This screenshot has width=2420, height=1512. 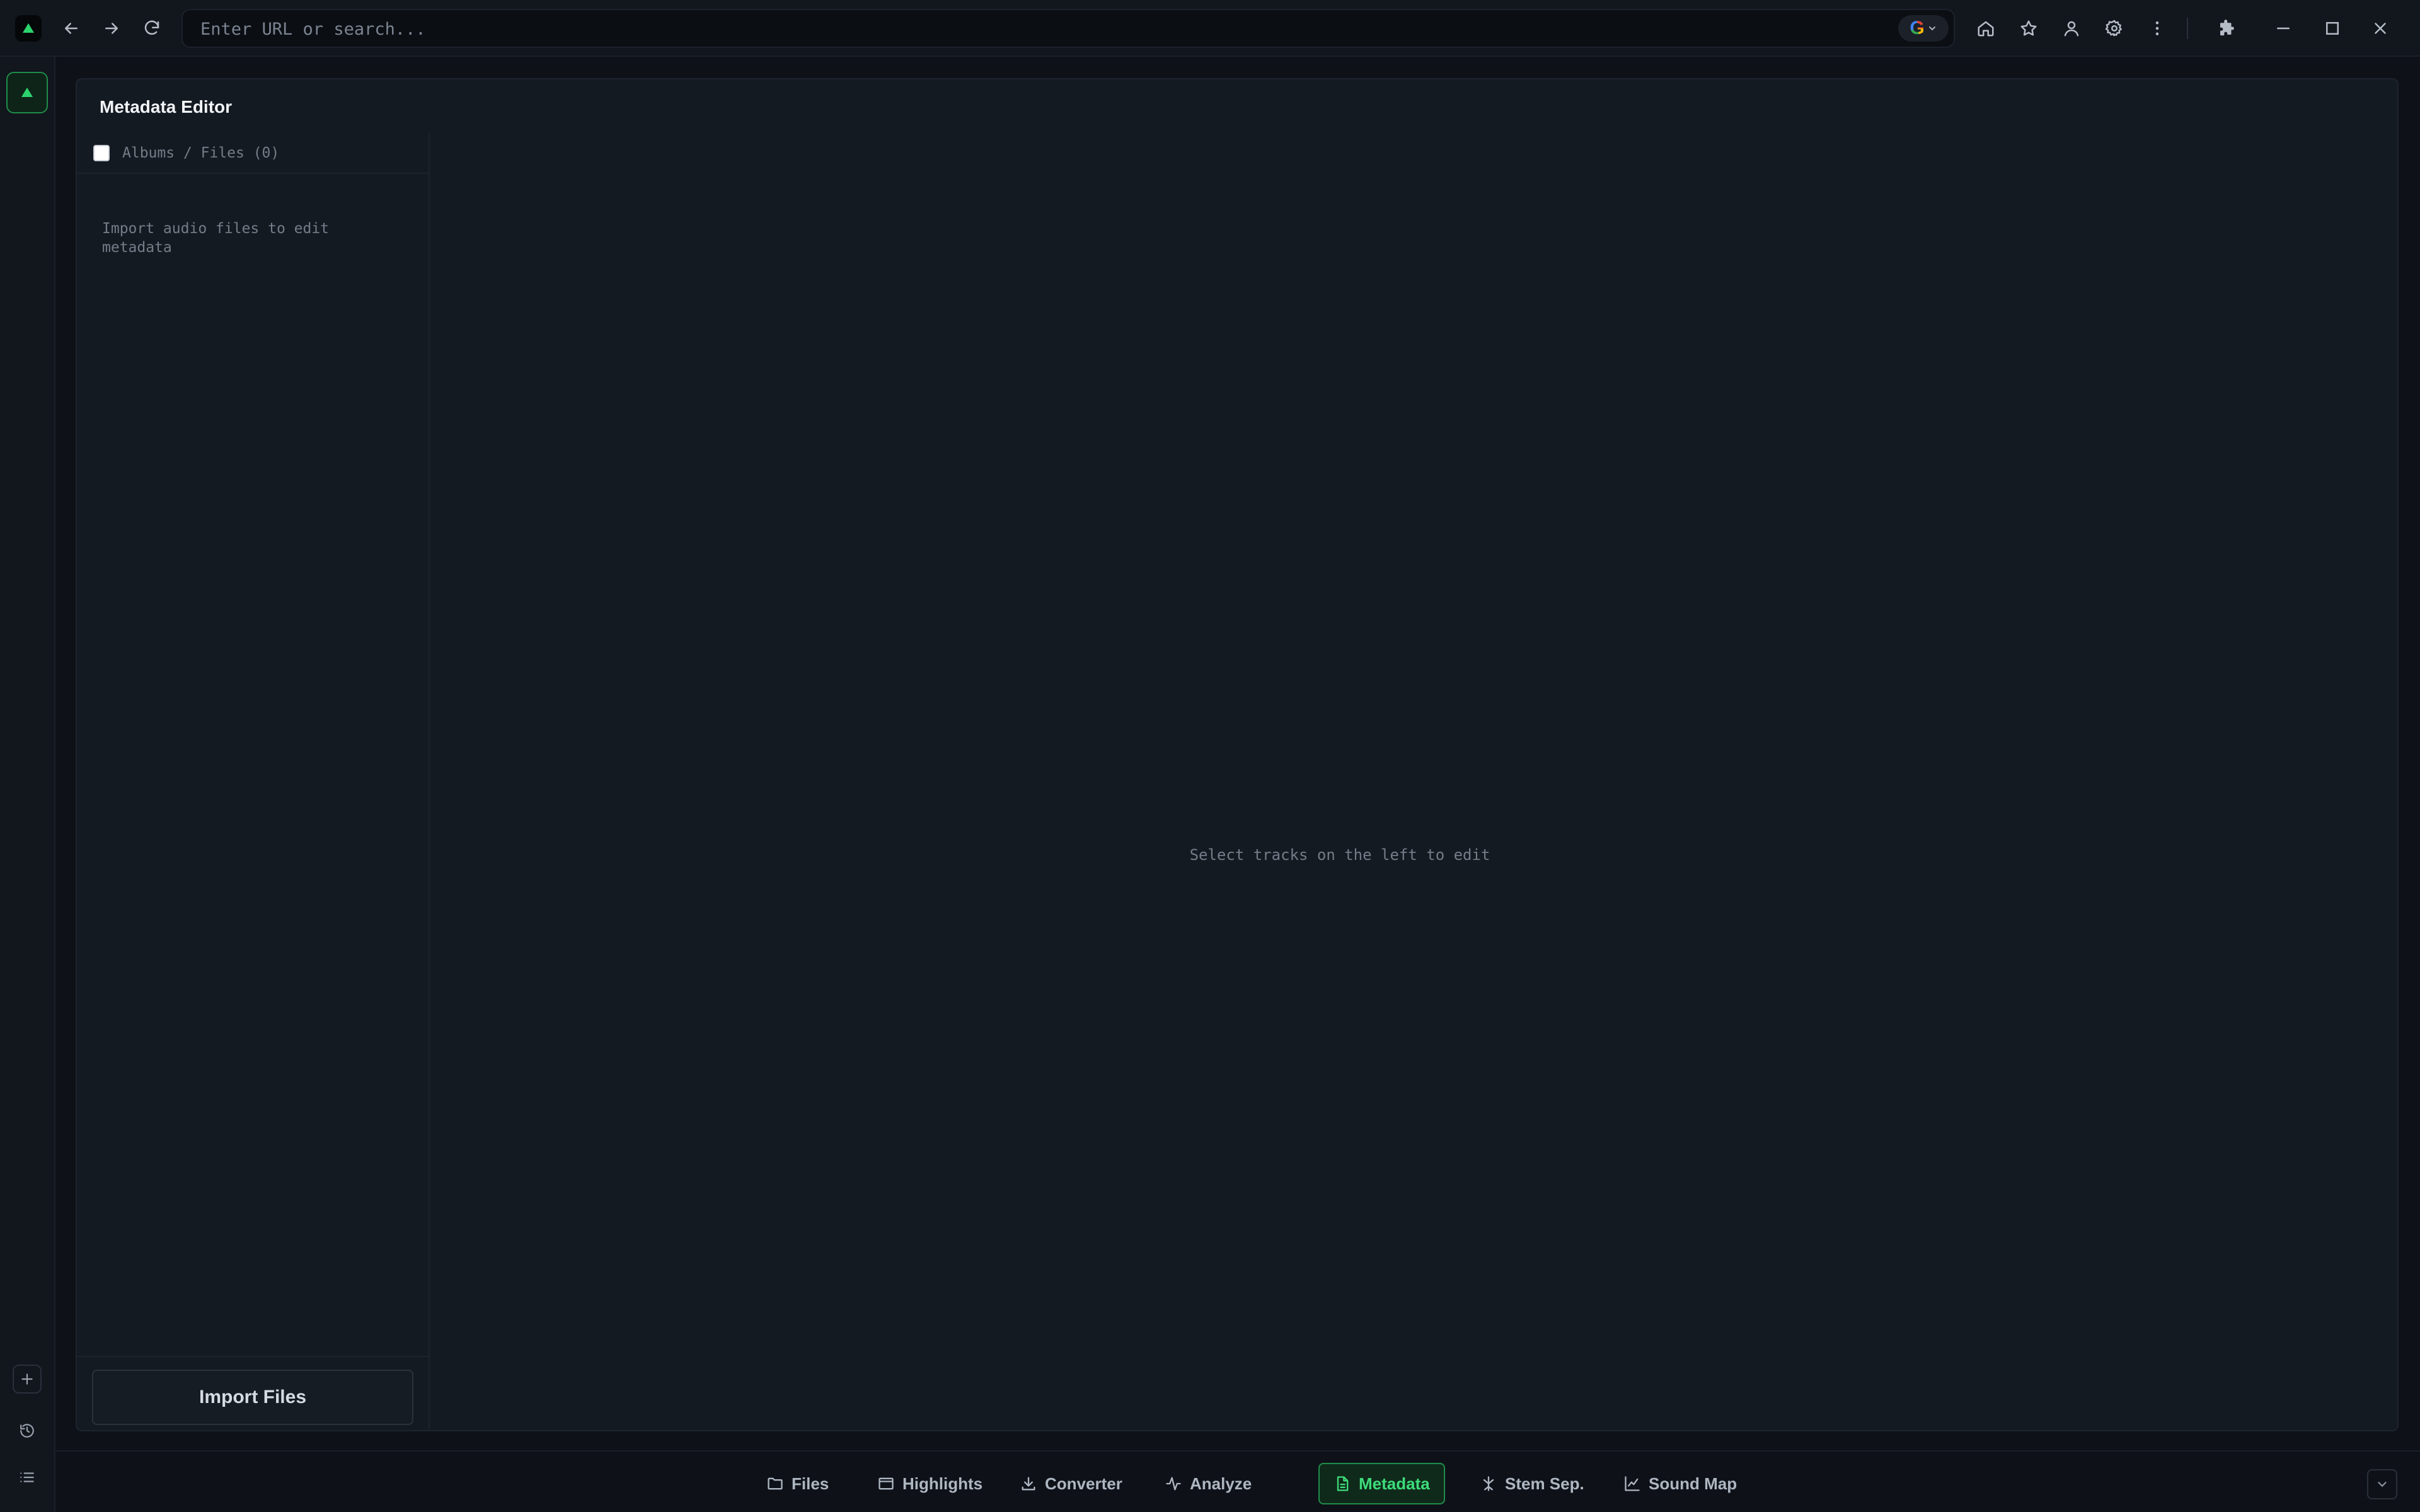 I want to click on home-button, so click(x=1985, y=28).